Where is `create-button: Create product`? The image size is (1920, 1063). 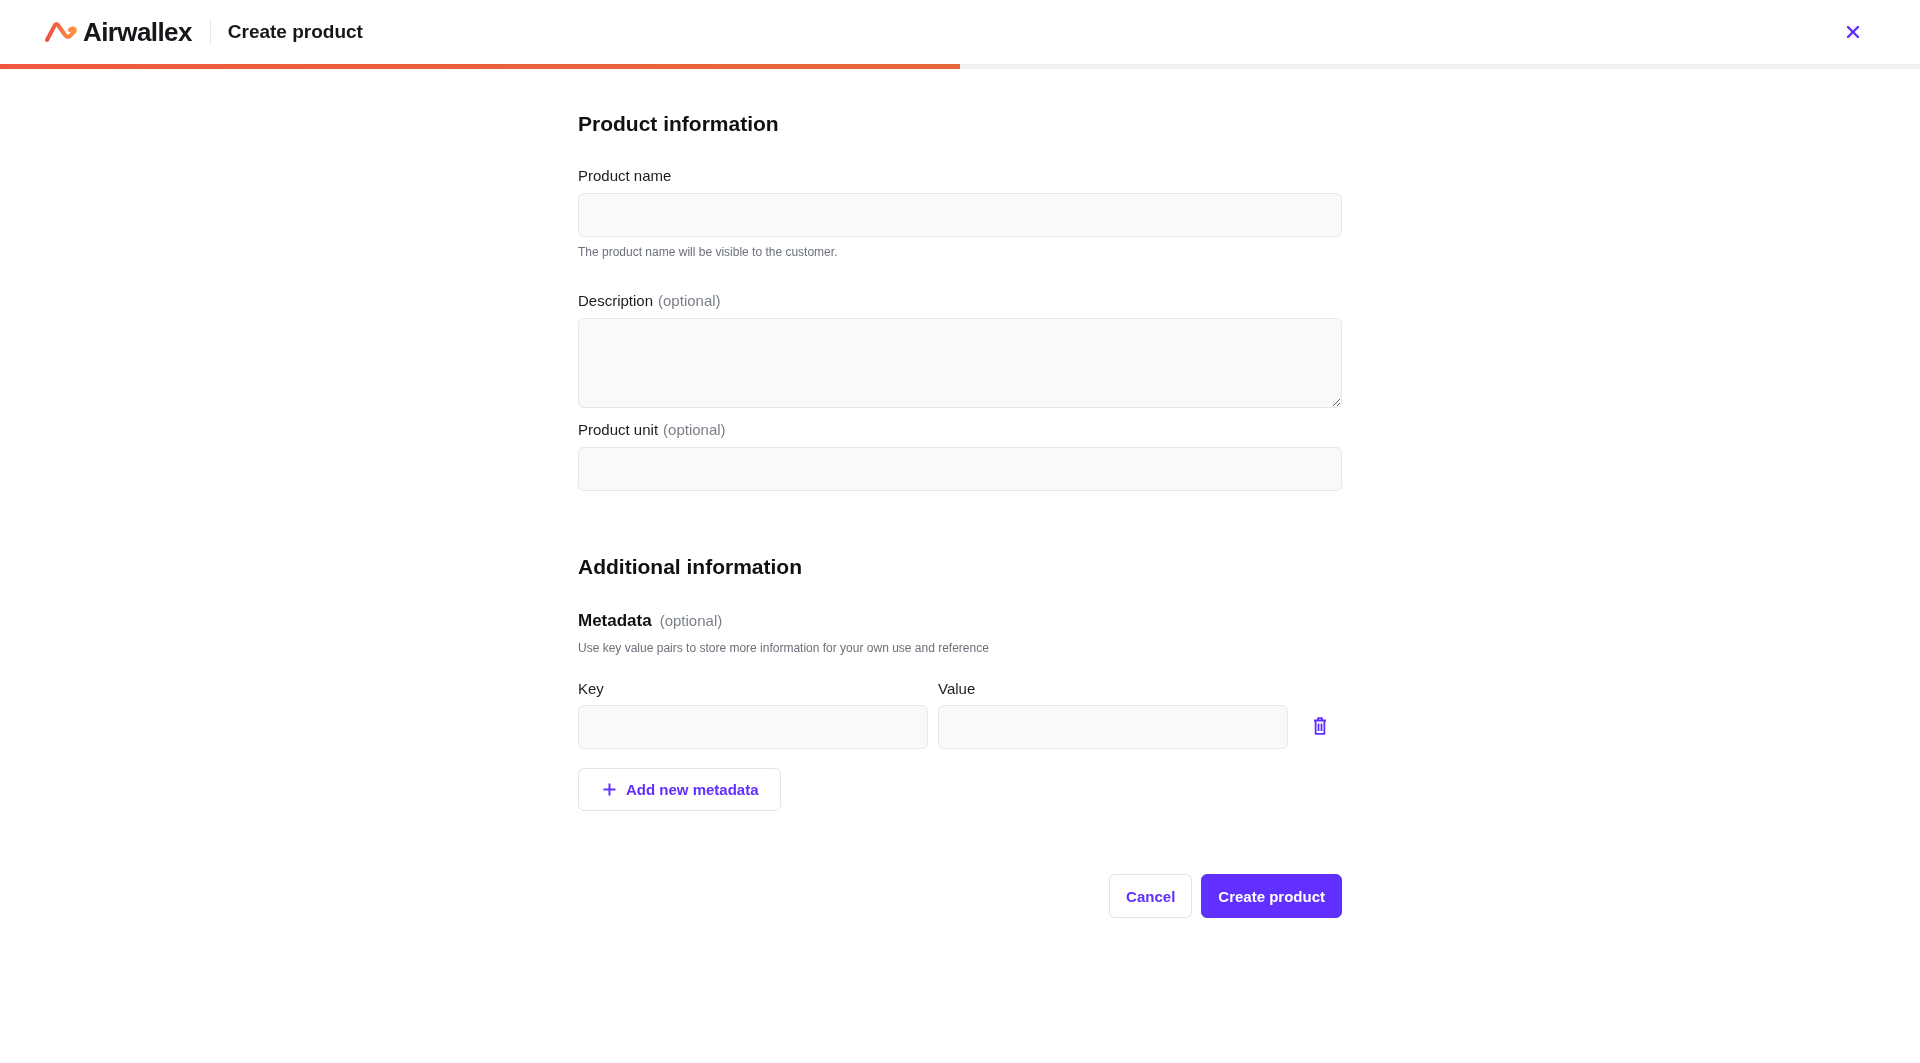 create-button: Create product is located at coordinates (1271, 896).